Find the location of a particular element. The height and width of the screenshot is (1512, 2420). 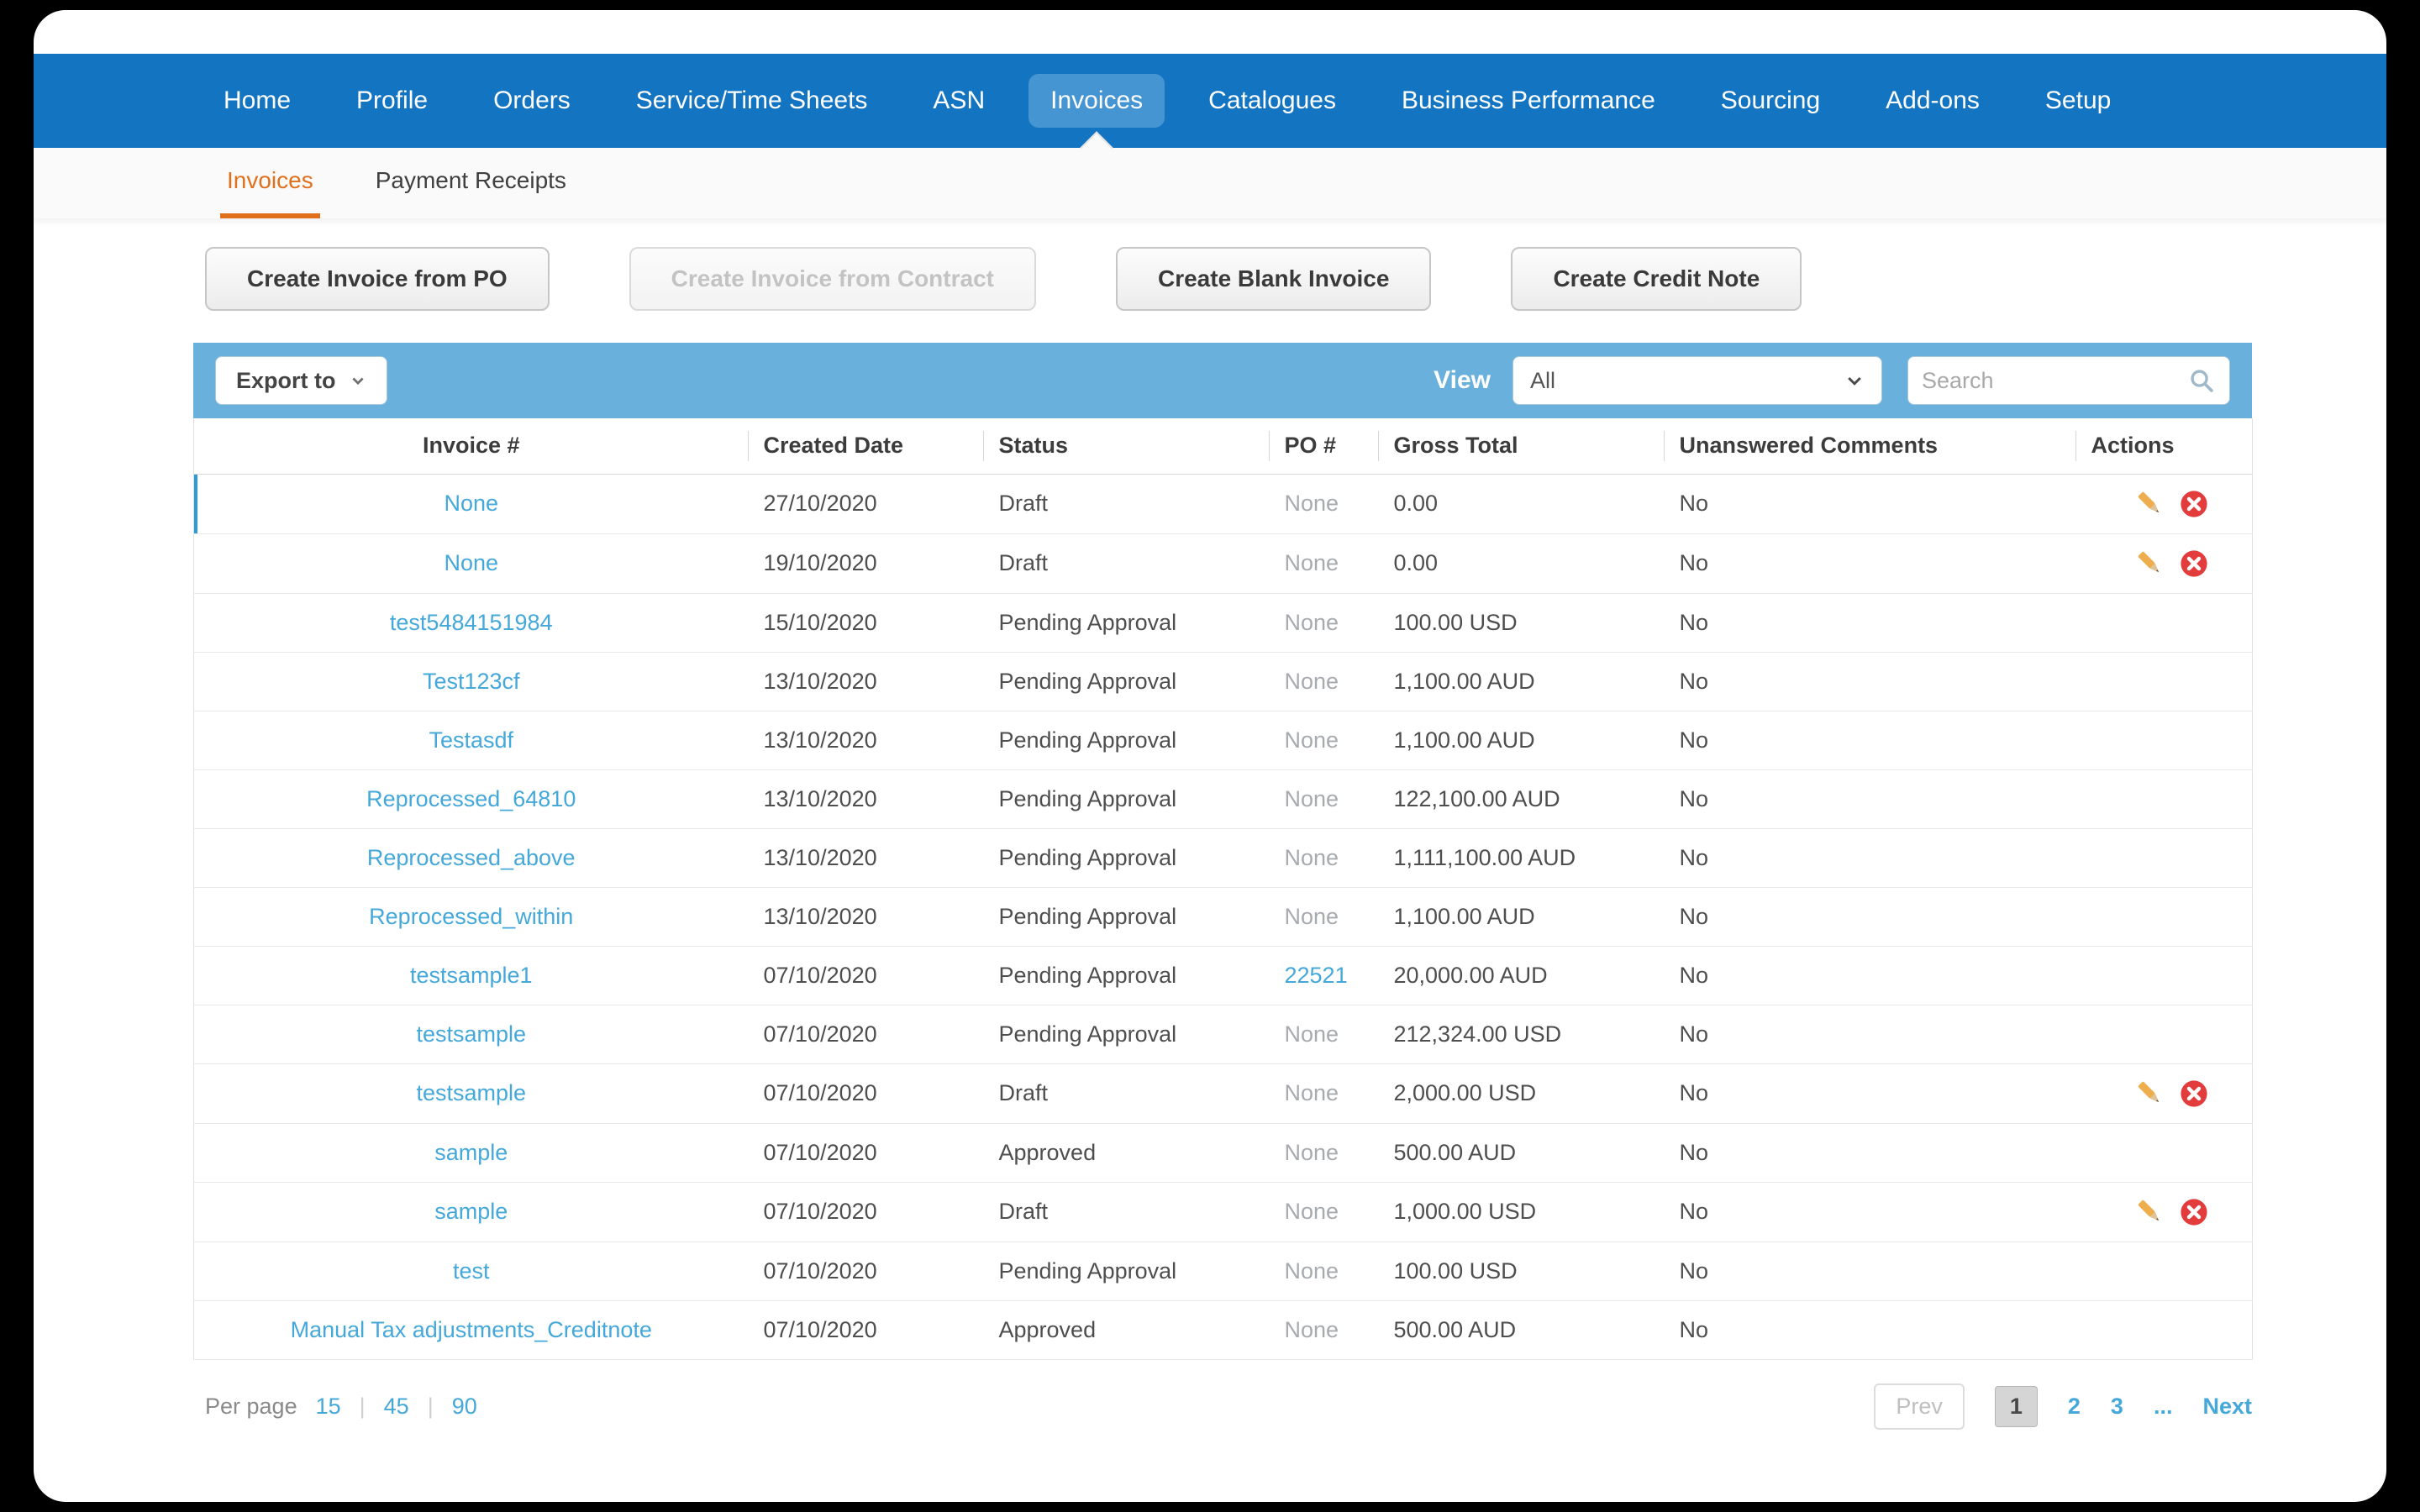

invoice-link: testsample1 is located at coordinates (471, 975).